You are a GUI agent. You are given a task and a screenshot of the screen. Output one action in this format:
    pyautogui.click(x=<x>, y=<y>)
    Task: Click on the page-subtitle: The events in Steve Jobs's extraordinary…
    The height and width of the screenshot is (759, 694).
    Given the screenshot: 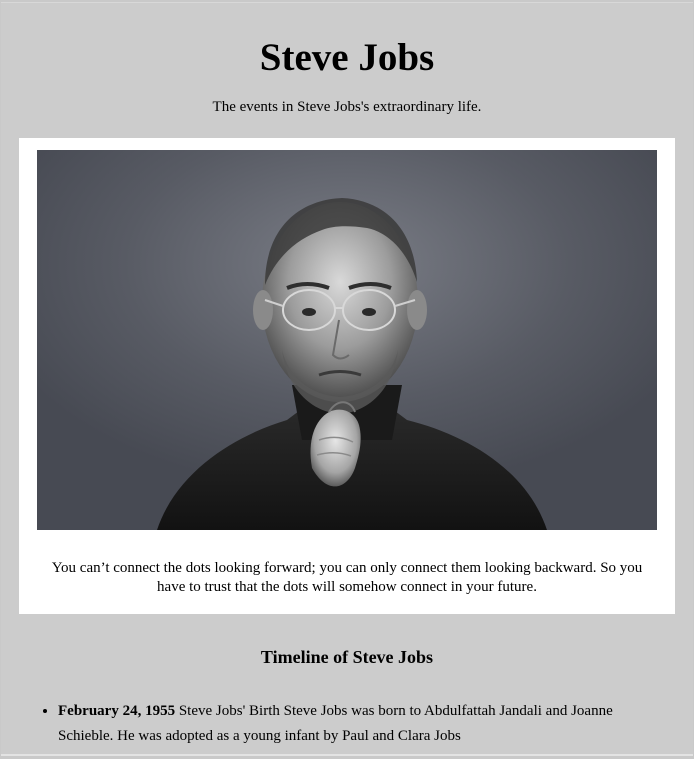 What is the action you would take?
    pyautogui.click(x=347, y=107)
    